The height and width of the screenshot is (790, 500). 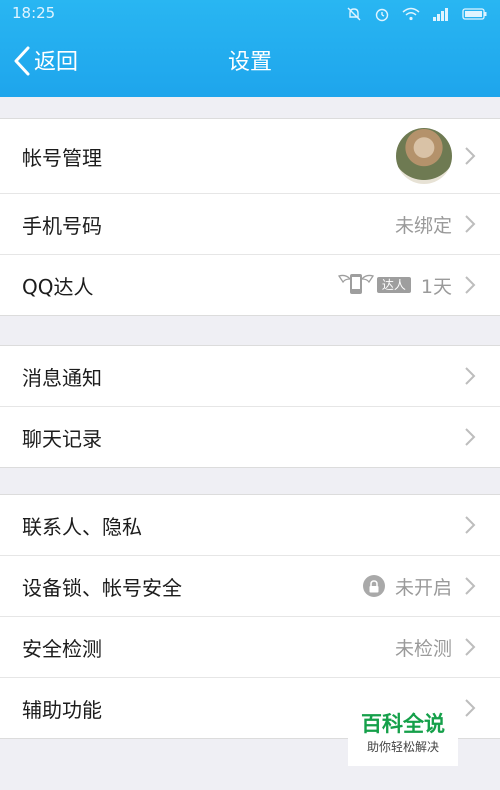 What do you see at coordinates (250, 223) in the screenshot?
I see `row-phone-number: 手机号码 未绑定` at bounding box center [250, 223].